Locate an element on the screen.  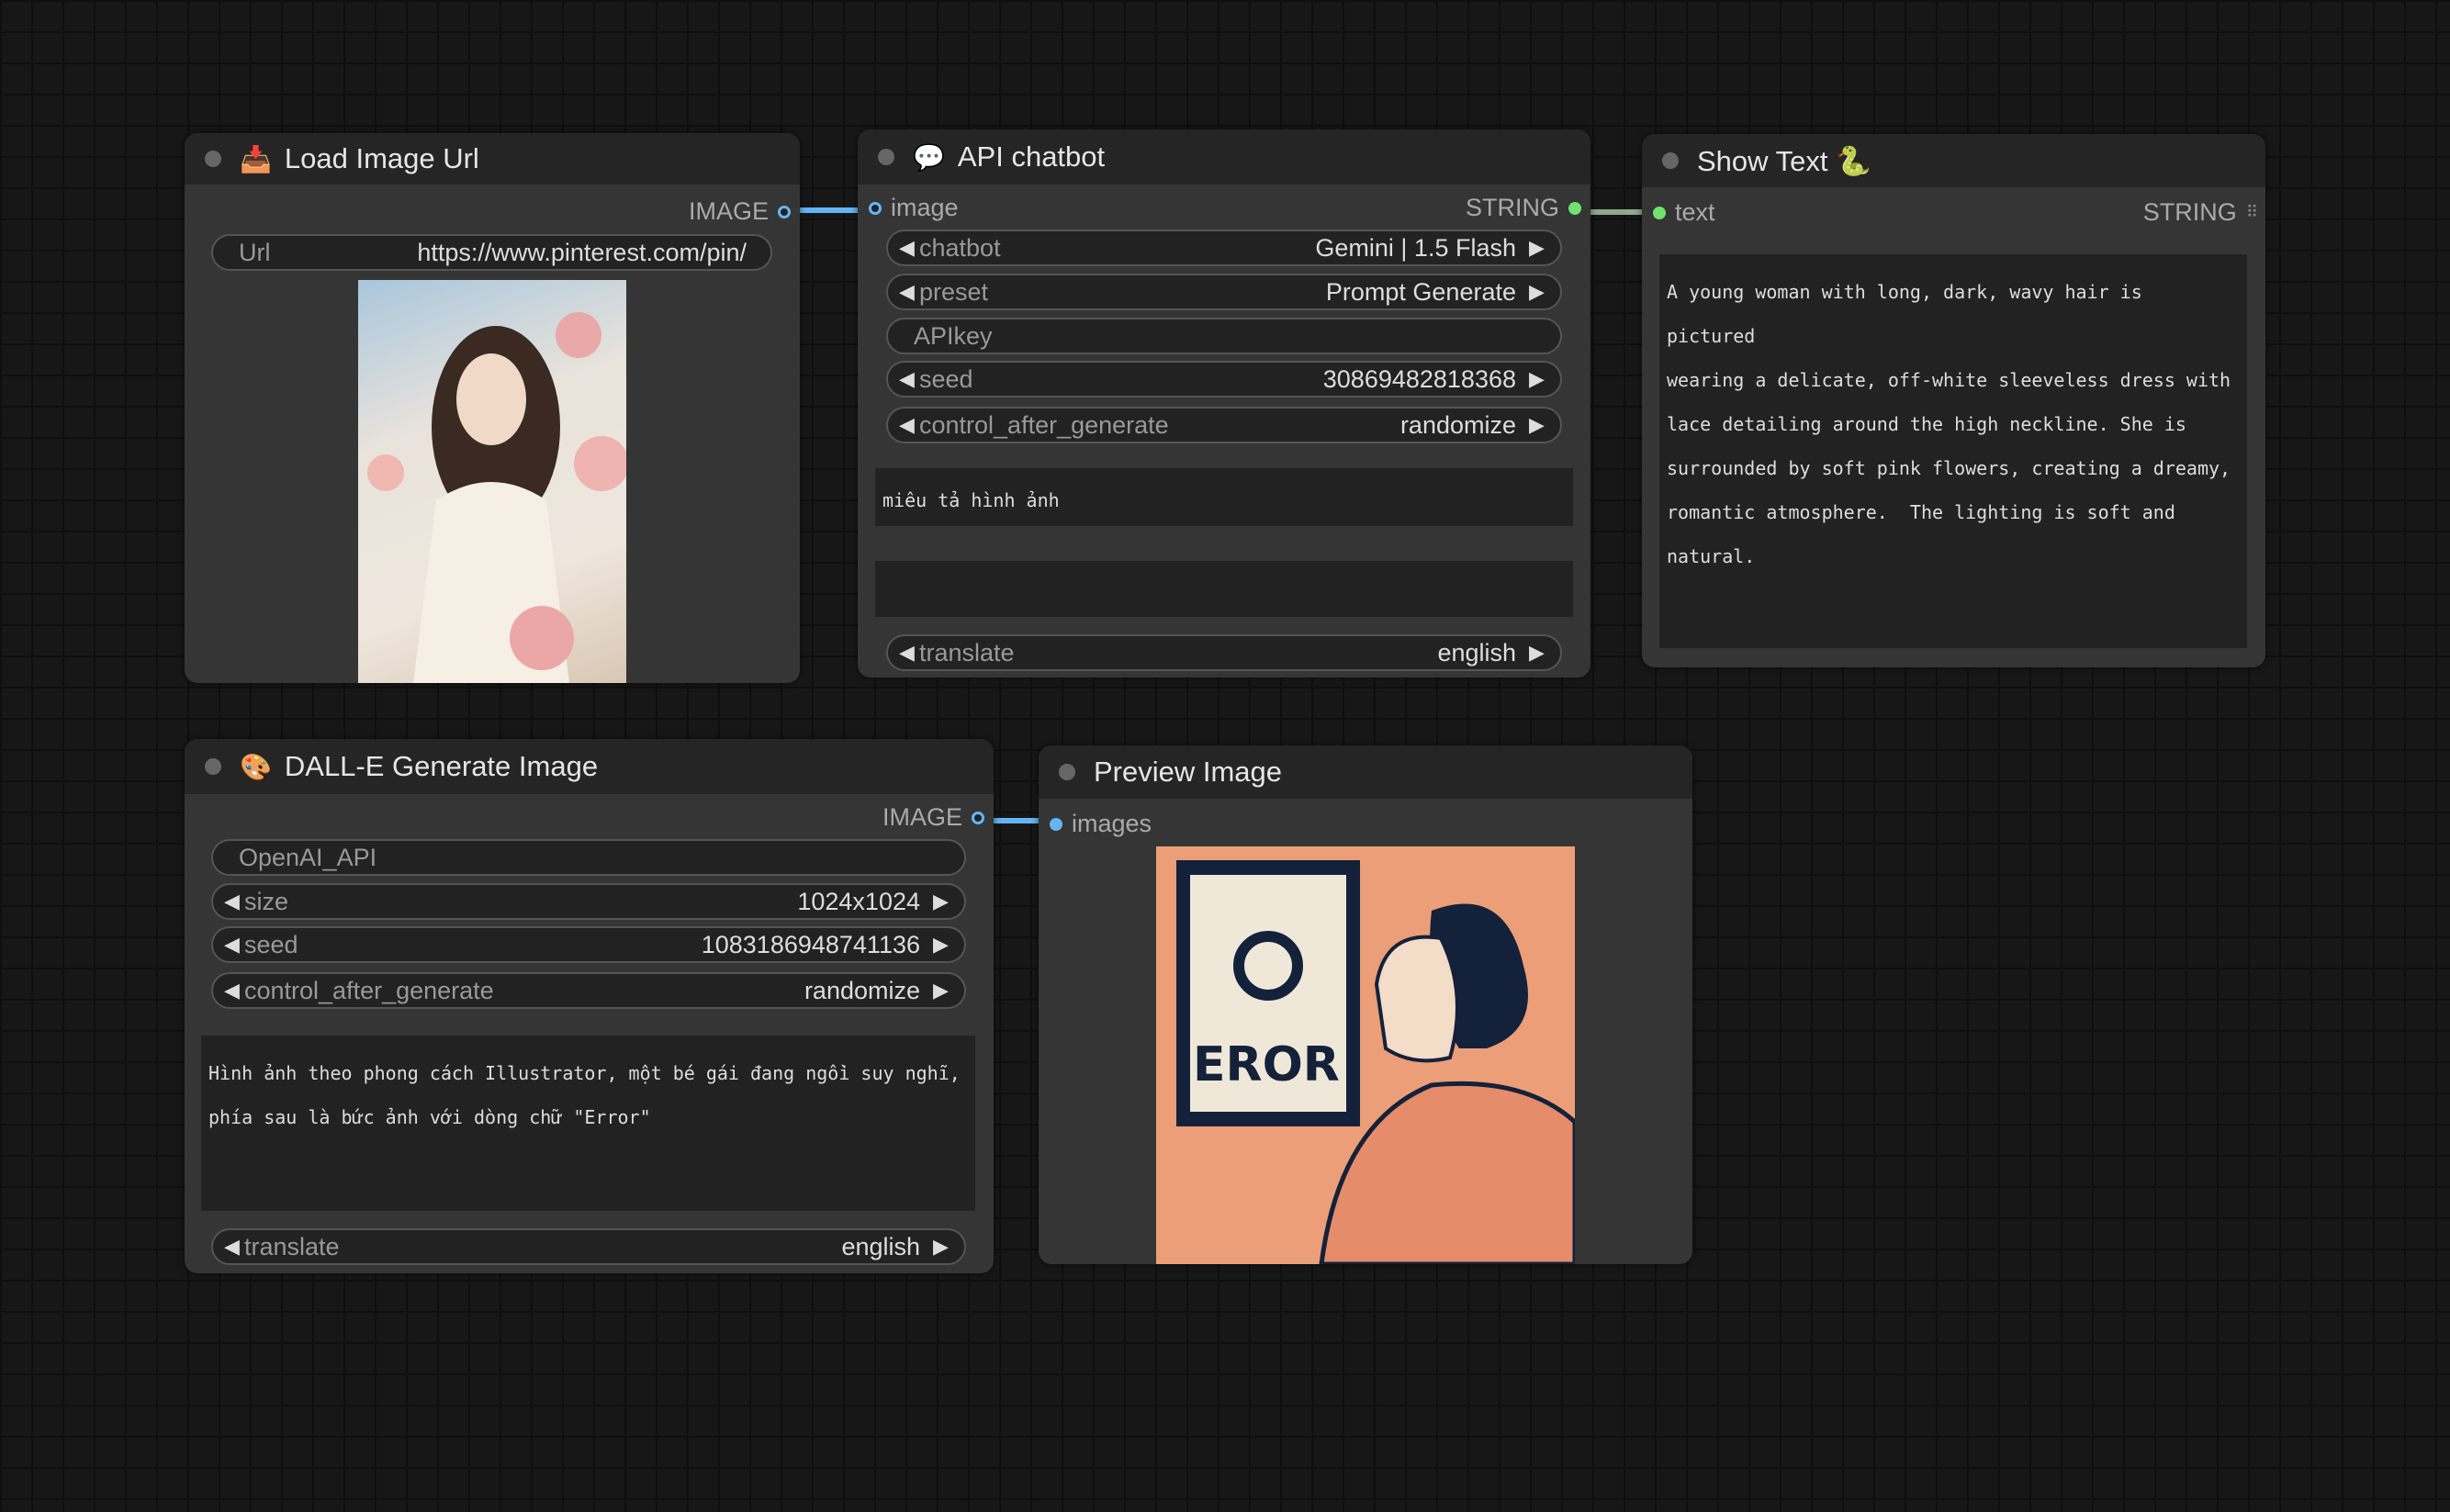
second-textarea is located at coordinates (1224, 589).